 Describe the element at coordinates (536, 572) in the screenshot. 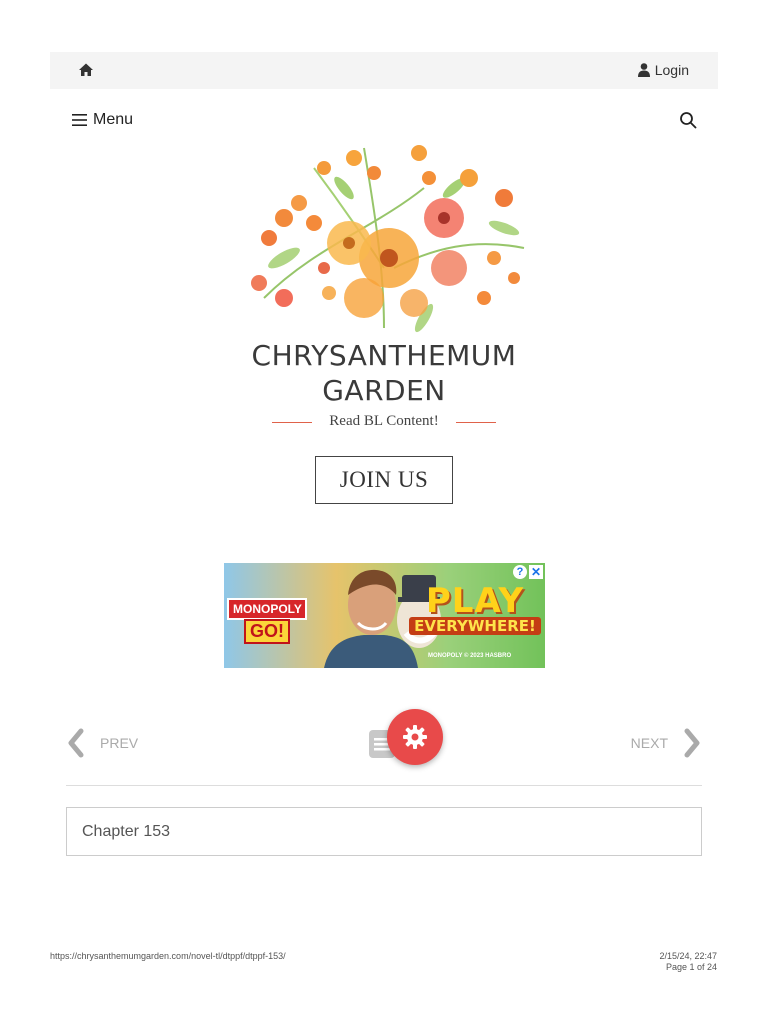

I see `ad-close-icon: ✕` at that location.